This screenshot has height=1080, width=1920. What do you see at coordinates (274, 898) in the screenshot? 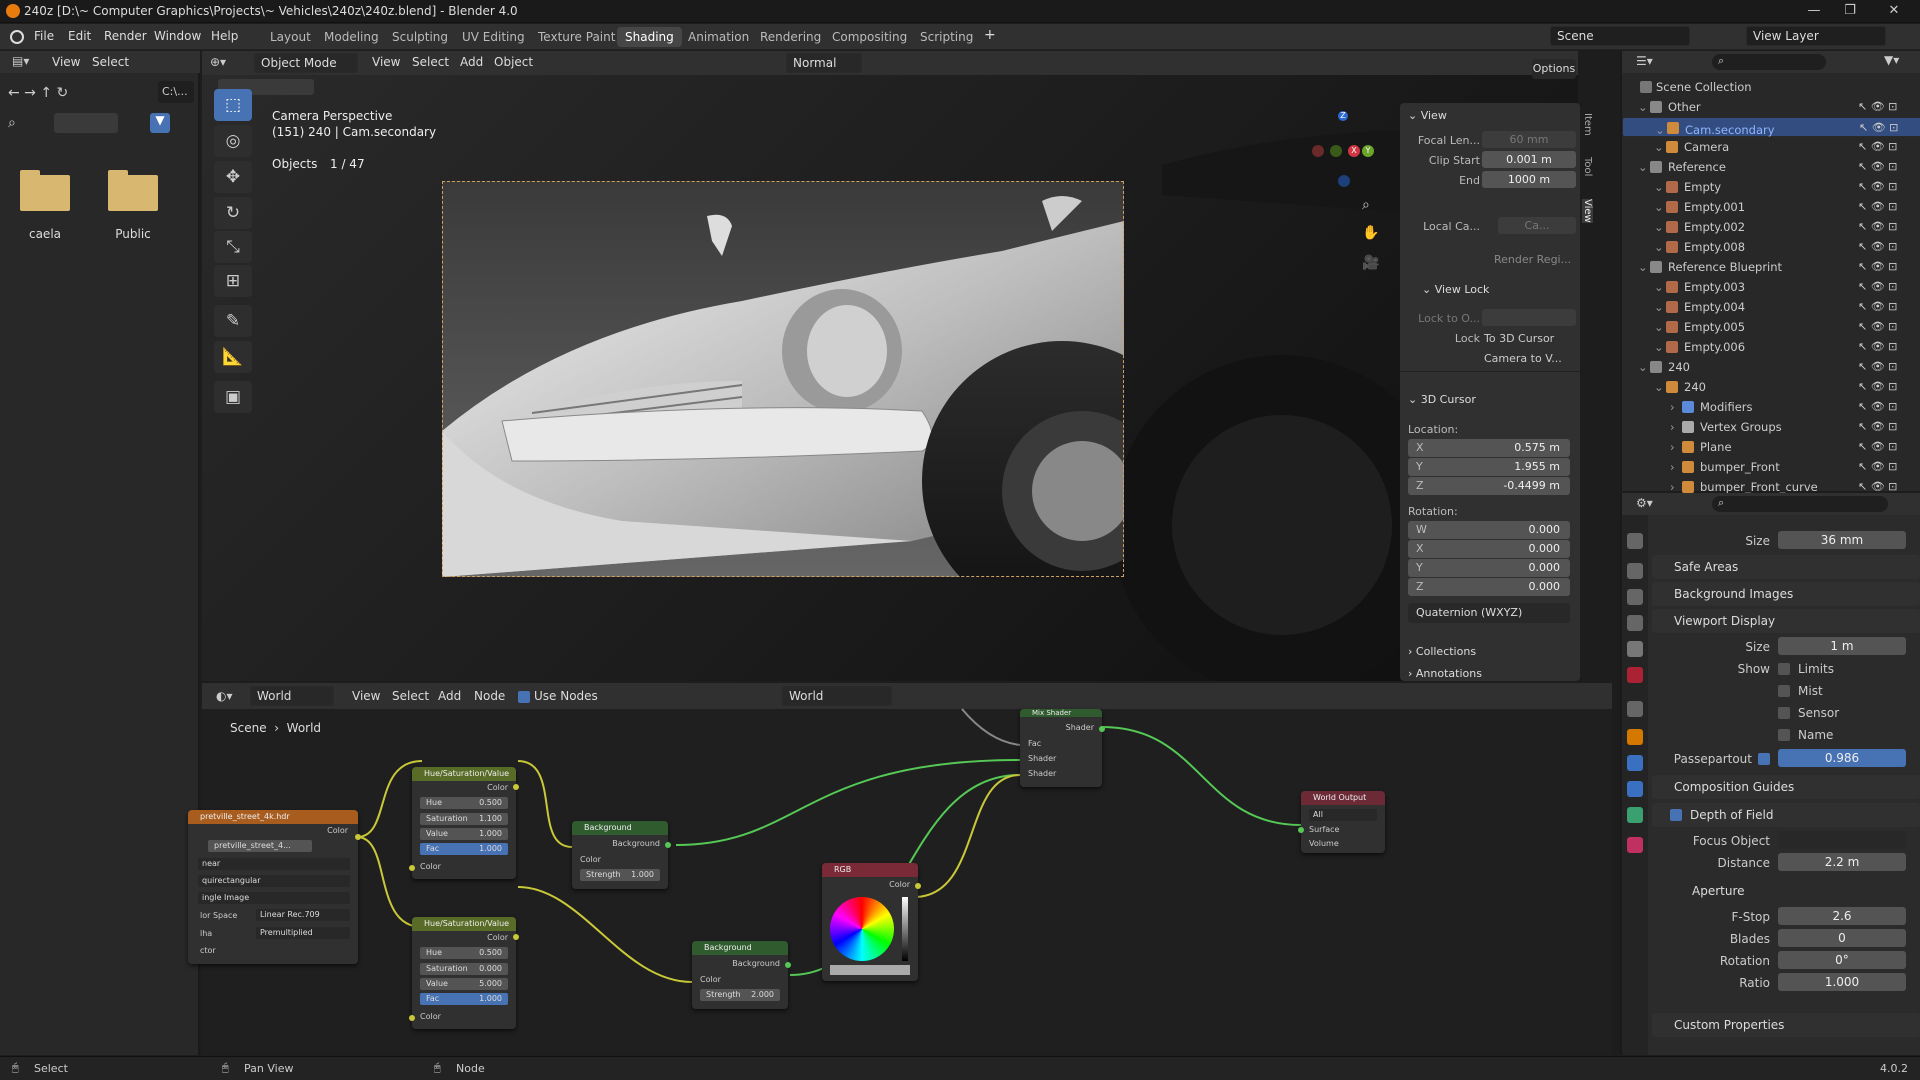
I see `env-source-dropdown: ingle Image` at bounding box center [274, 898].